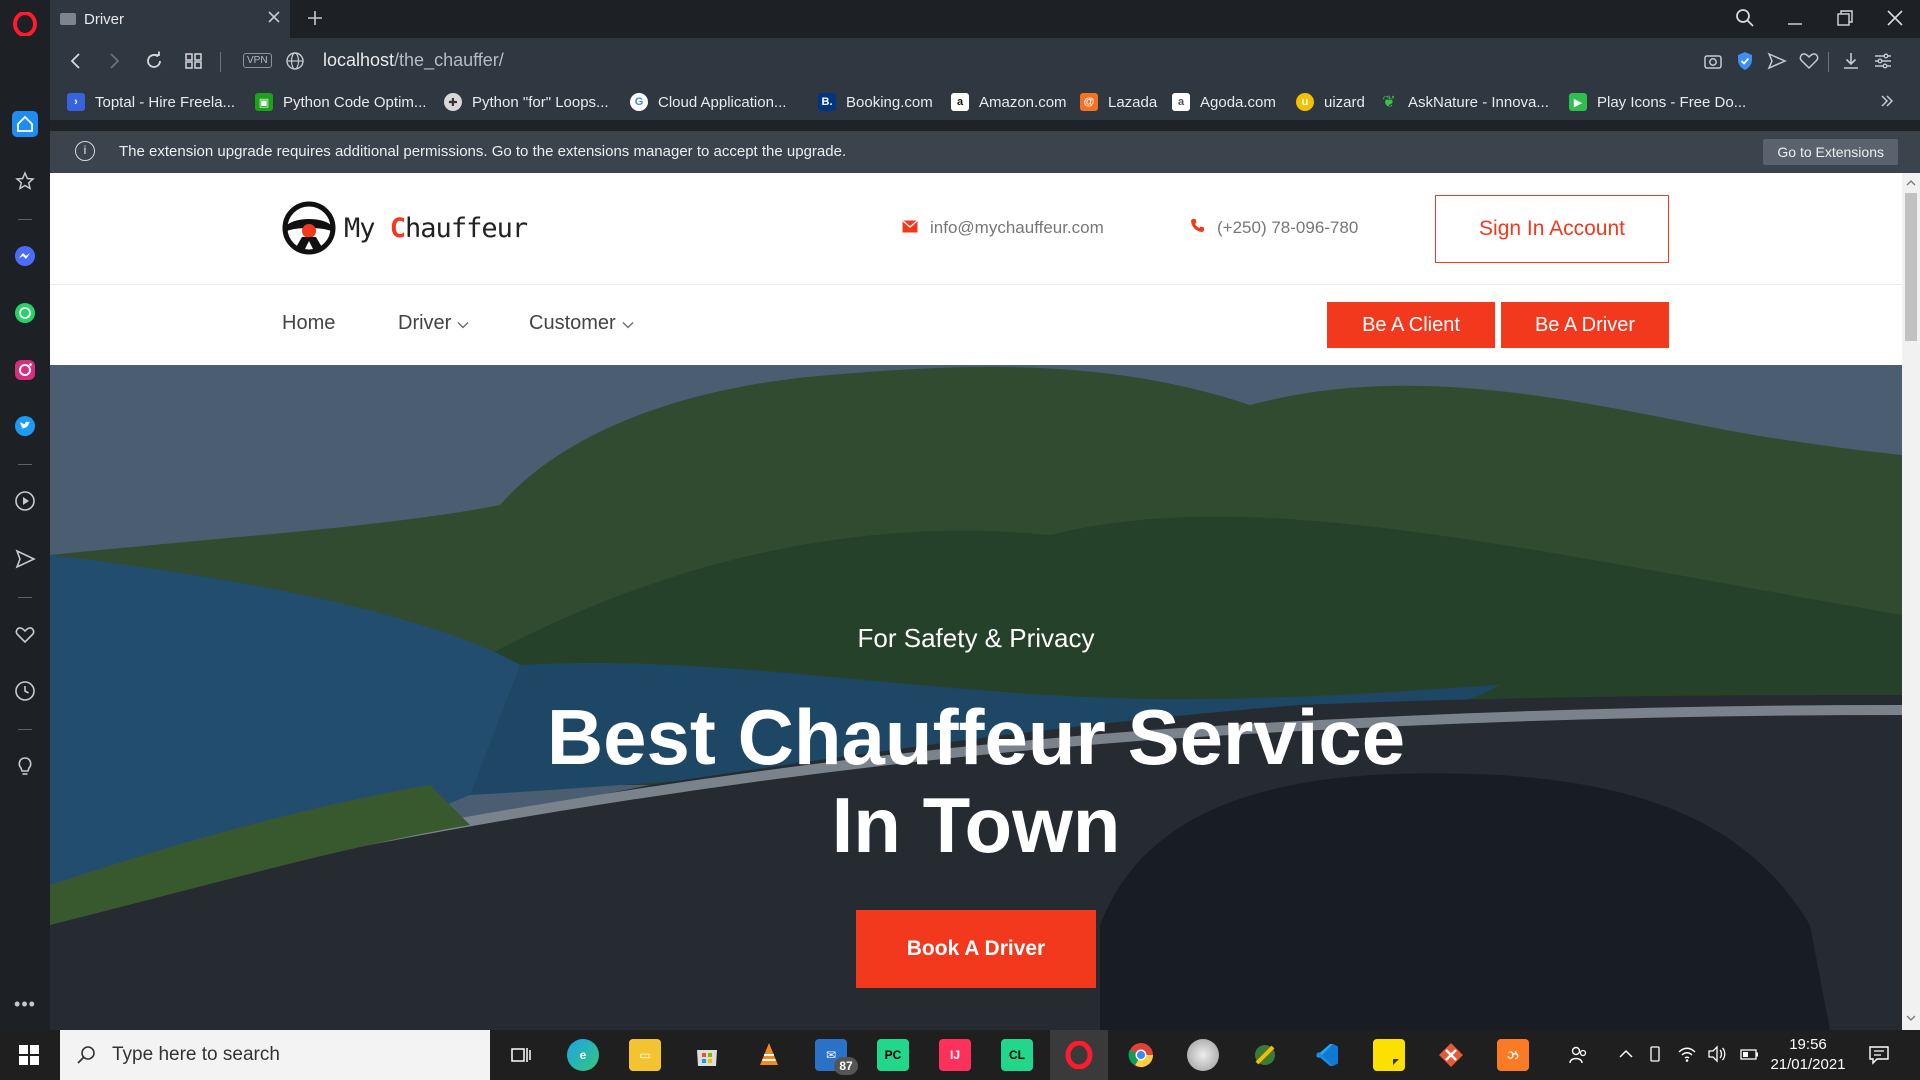 This screenshot has width=1920, height=1080. Describe the element at coordinates (1513, 1055) in the screenshot. I see `xampp-icon: ઝ` at that location.